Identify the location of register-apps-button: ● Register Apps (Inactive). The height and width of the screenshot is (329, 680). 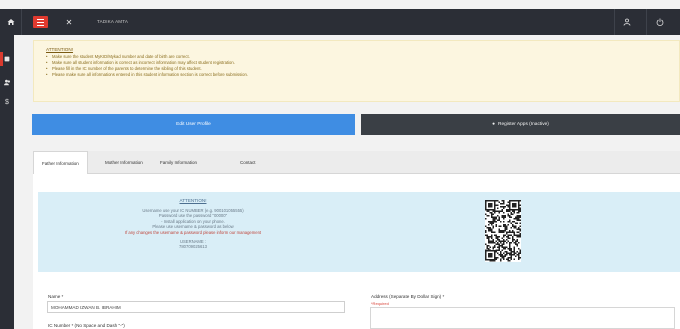
(520, 124).